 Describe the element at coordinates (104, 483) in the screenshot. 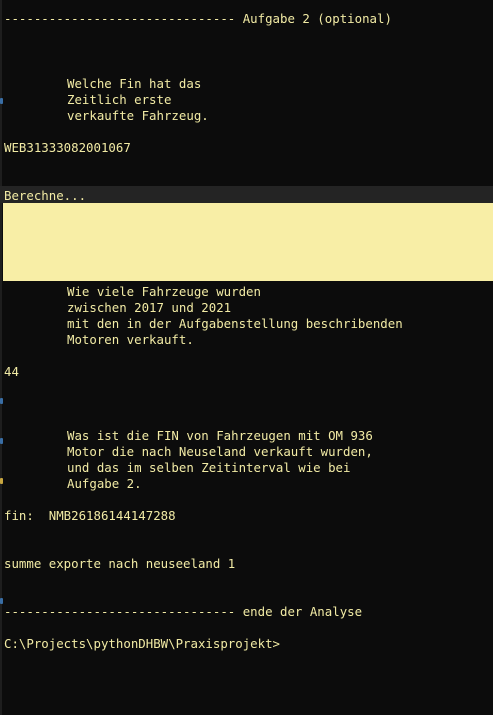

I see `question-3-line-4: Aufgabe 2.` at that location.